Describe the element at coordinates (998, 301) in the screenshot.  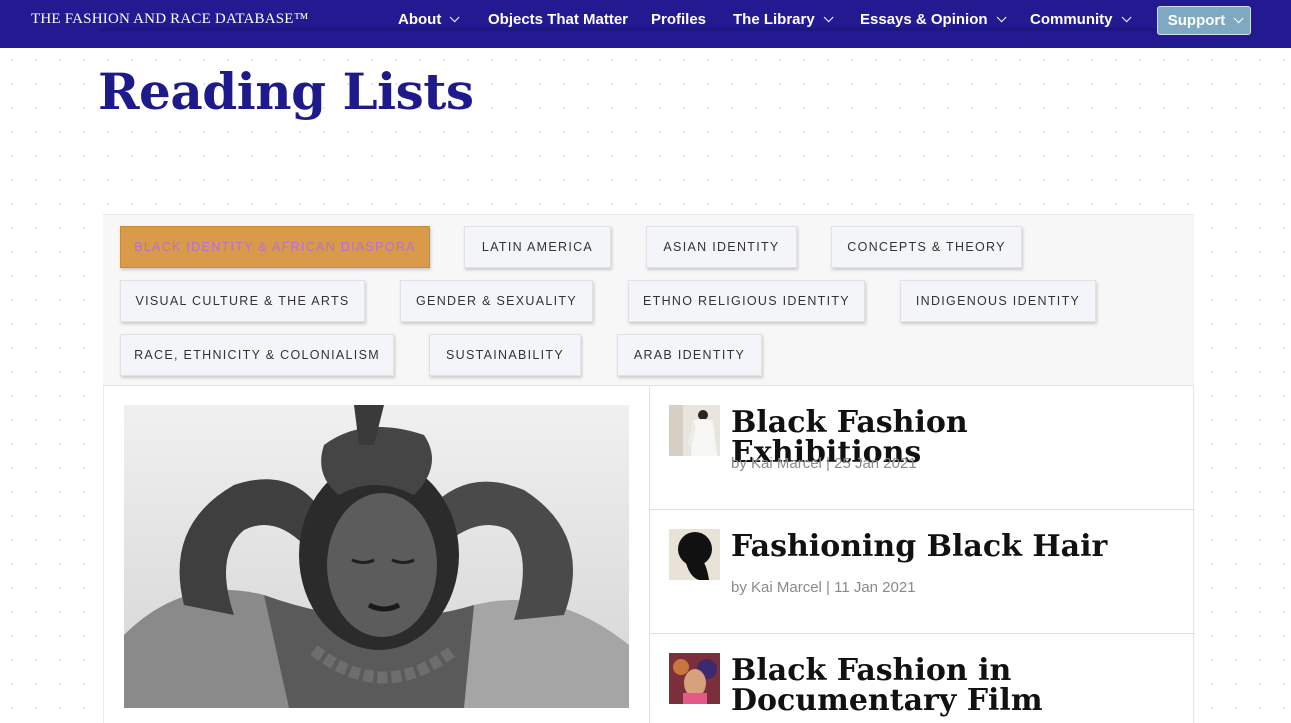
I see `filter-indigenous-identity: INDIGENOUS IDENTITY` at that location.